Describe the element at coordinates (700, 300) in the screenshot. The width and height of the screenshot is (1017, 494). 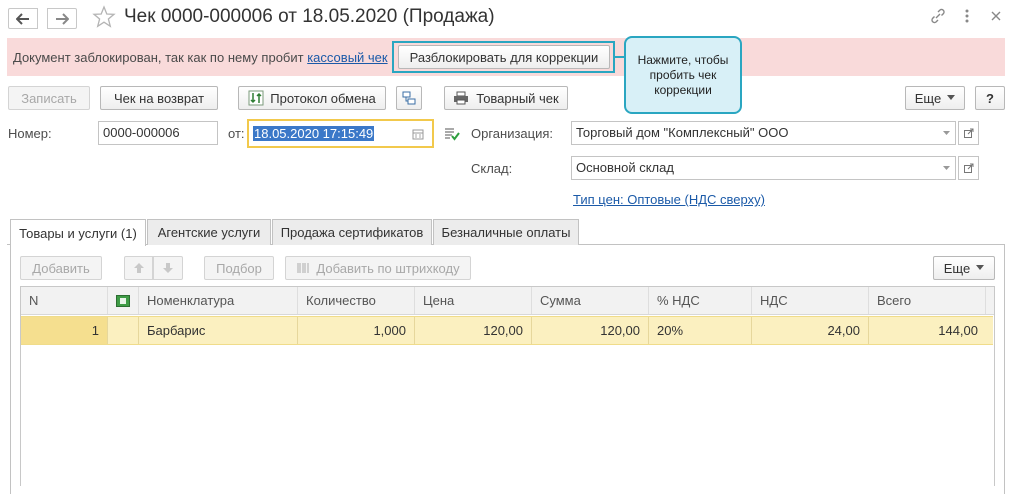
I see `col-vat-rate: % НДС` at that location.